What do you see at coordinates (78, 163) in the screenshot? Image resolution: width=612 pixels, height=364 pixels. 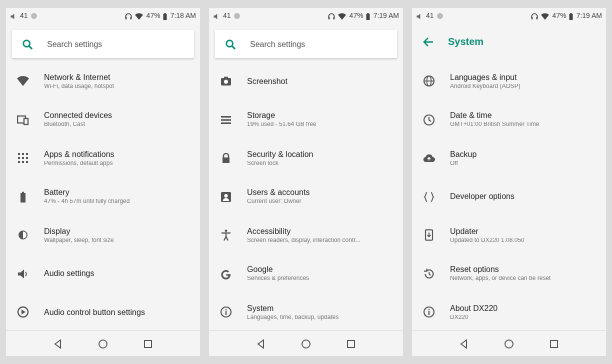 I see `item-subtitle: Permissions, default apps` at bounding box center [78, 163].